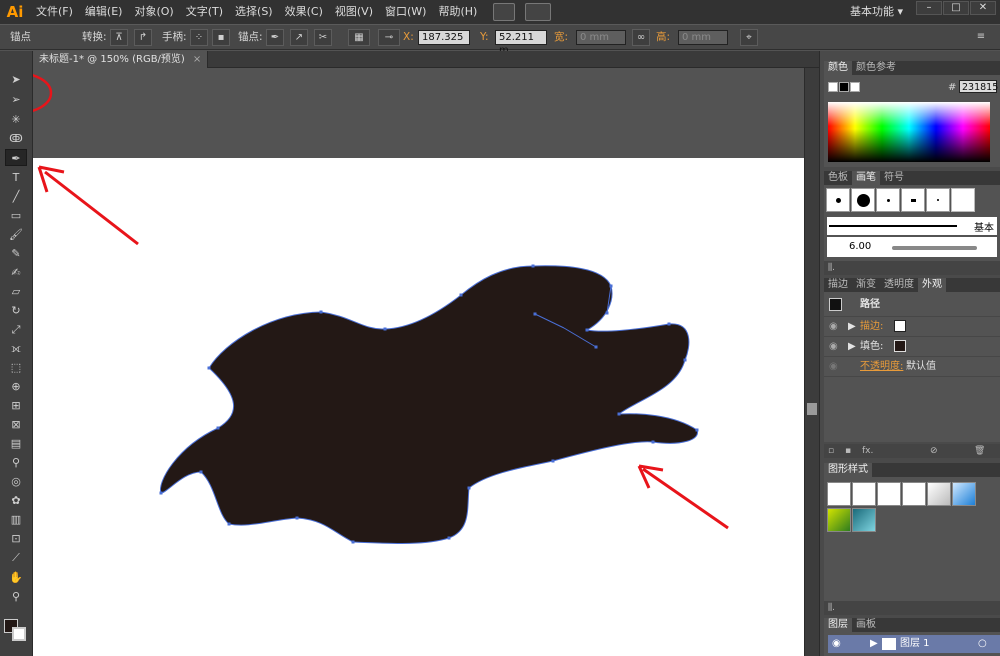  What do you see at coordinates (16, 519) in the screenshot?
I see `column-graph-tool-icon: ▥` at bounding box center [16, 519].